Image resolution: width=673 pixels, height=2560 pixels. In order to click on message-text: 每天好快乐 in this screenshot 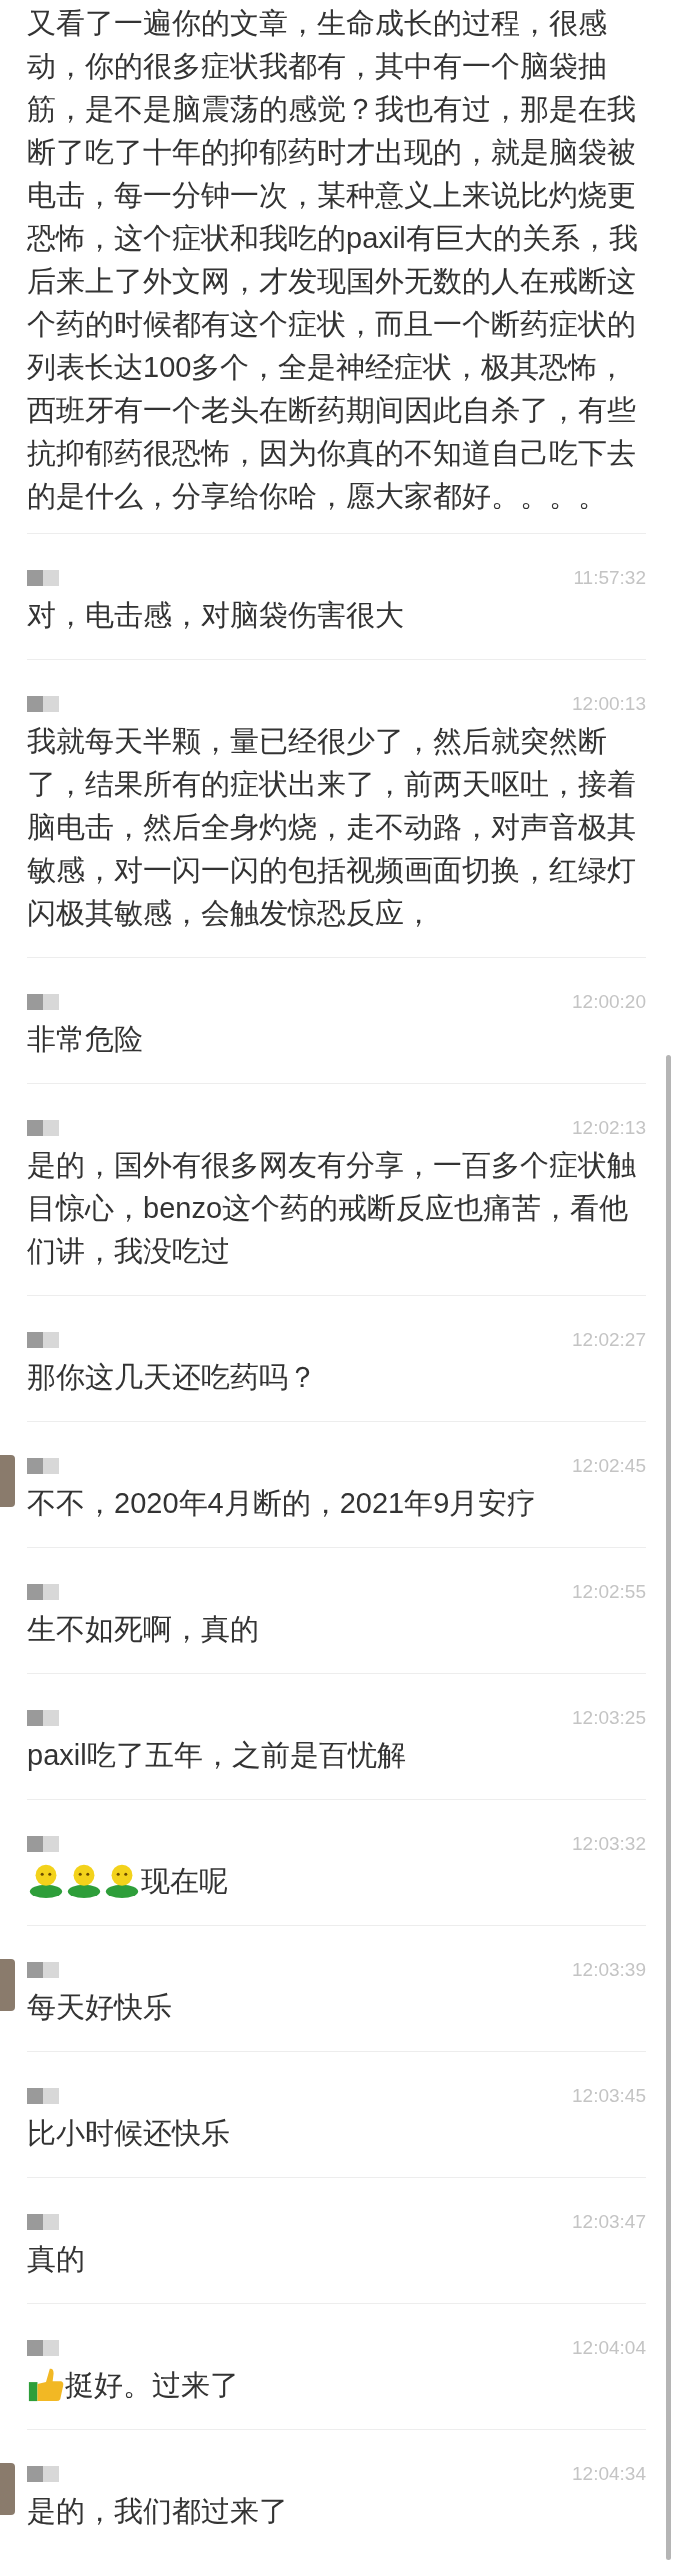, I will do `click(99, 2007)`.